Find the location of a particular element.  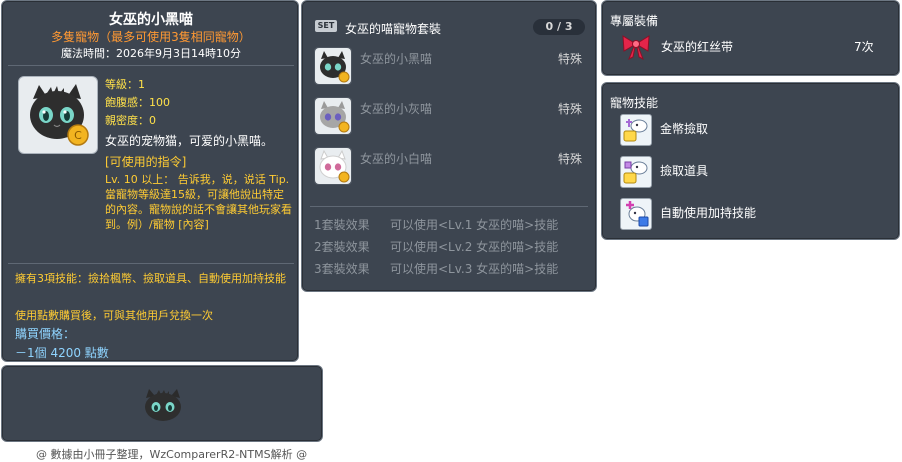

white-cat-icon is located at coordinates (333, 166).